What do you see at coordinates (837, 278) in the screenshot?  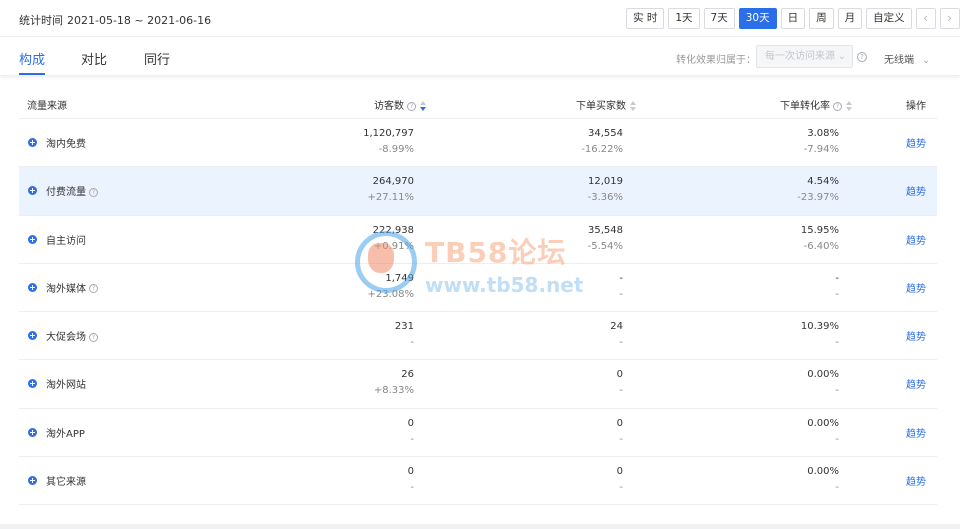 I see `rate-value: -` at bounding box center [837, 278].